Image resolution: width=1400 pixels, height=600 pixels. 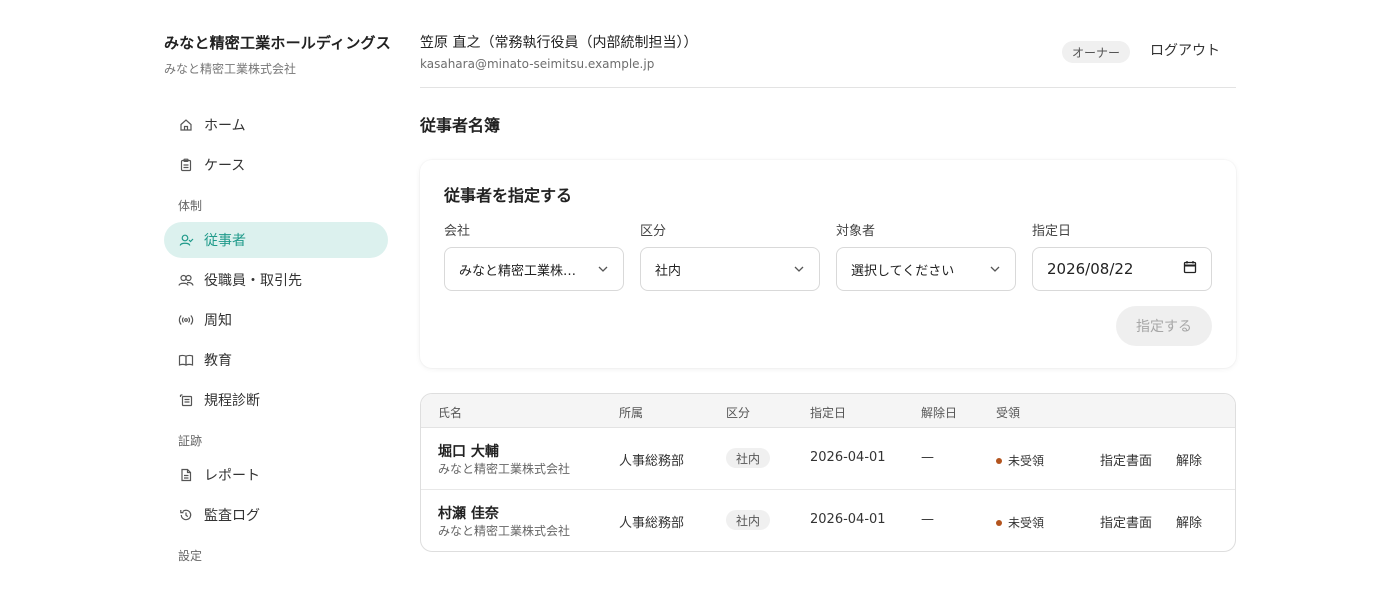 I want to click on target-select-value: 選択してください, so click(x=903, y=271).